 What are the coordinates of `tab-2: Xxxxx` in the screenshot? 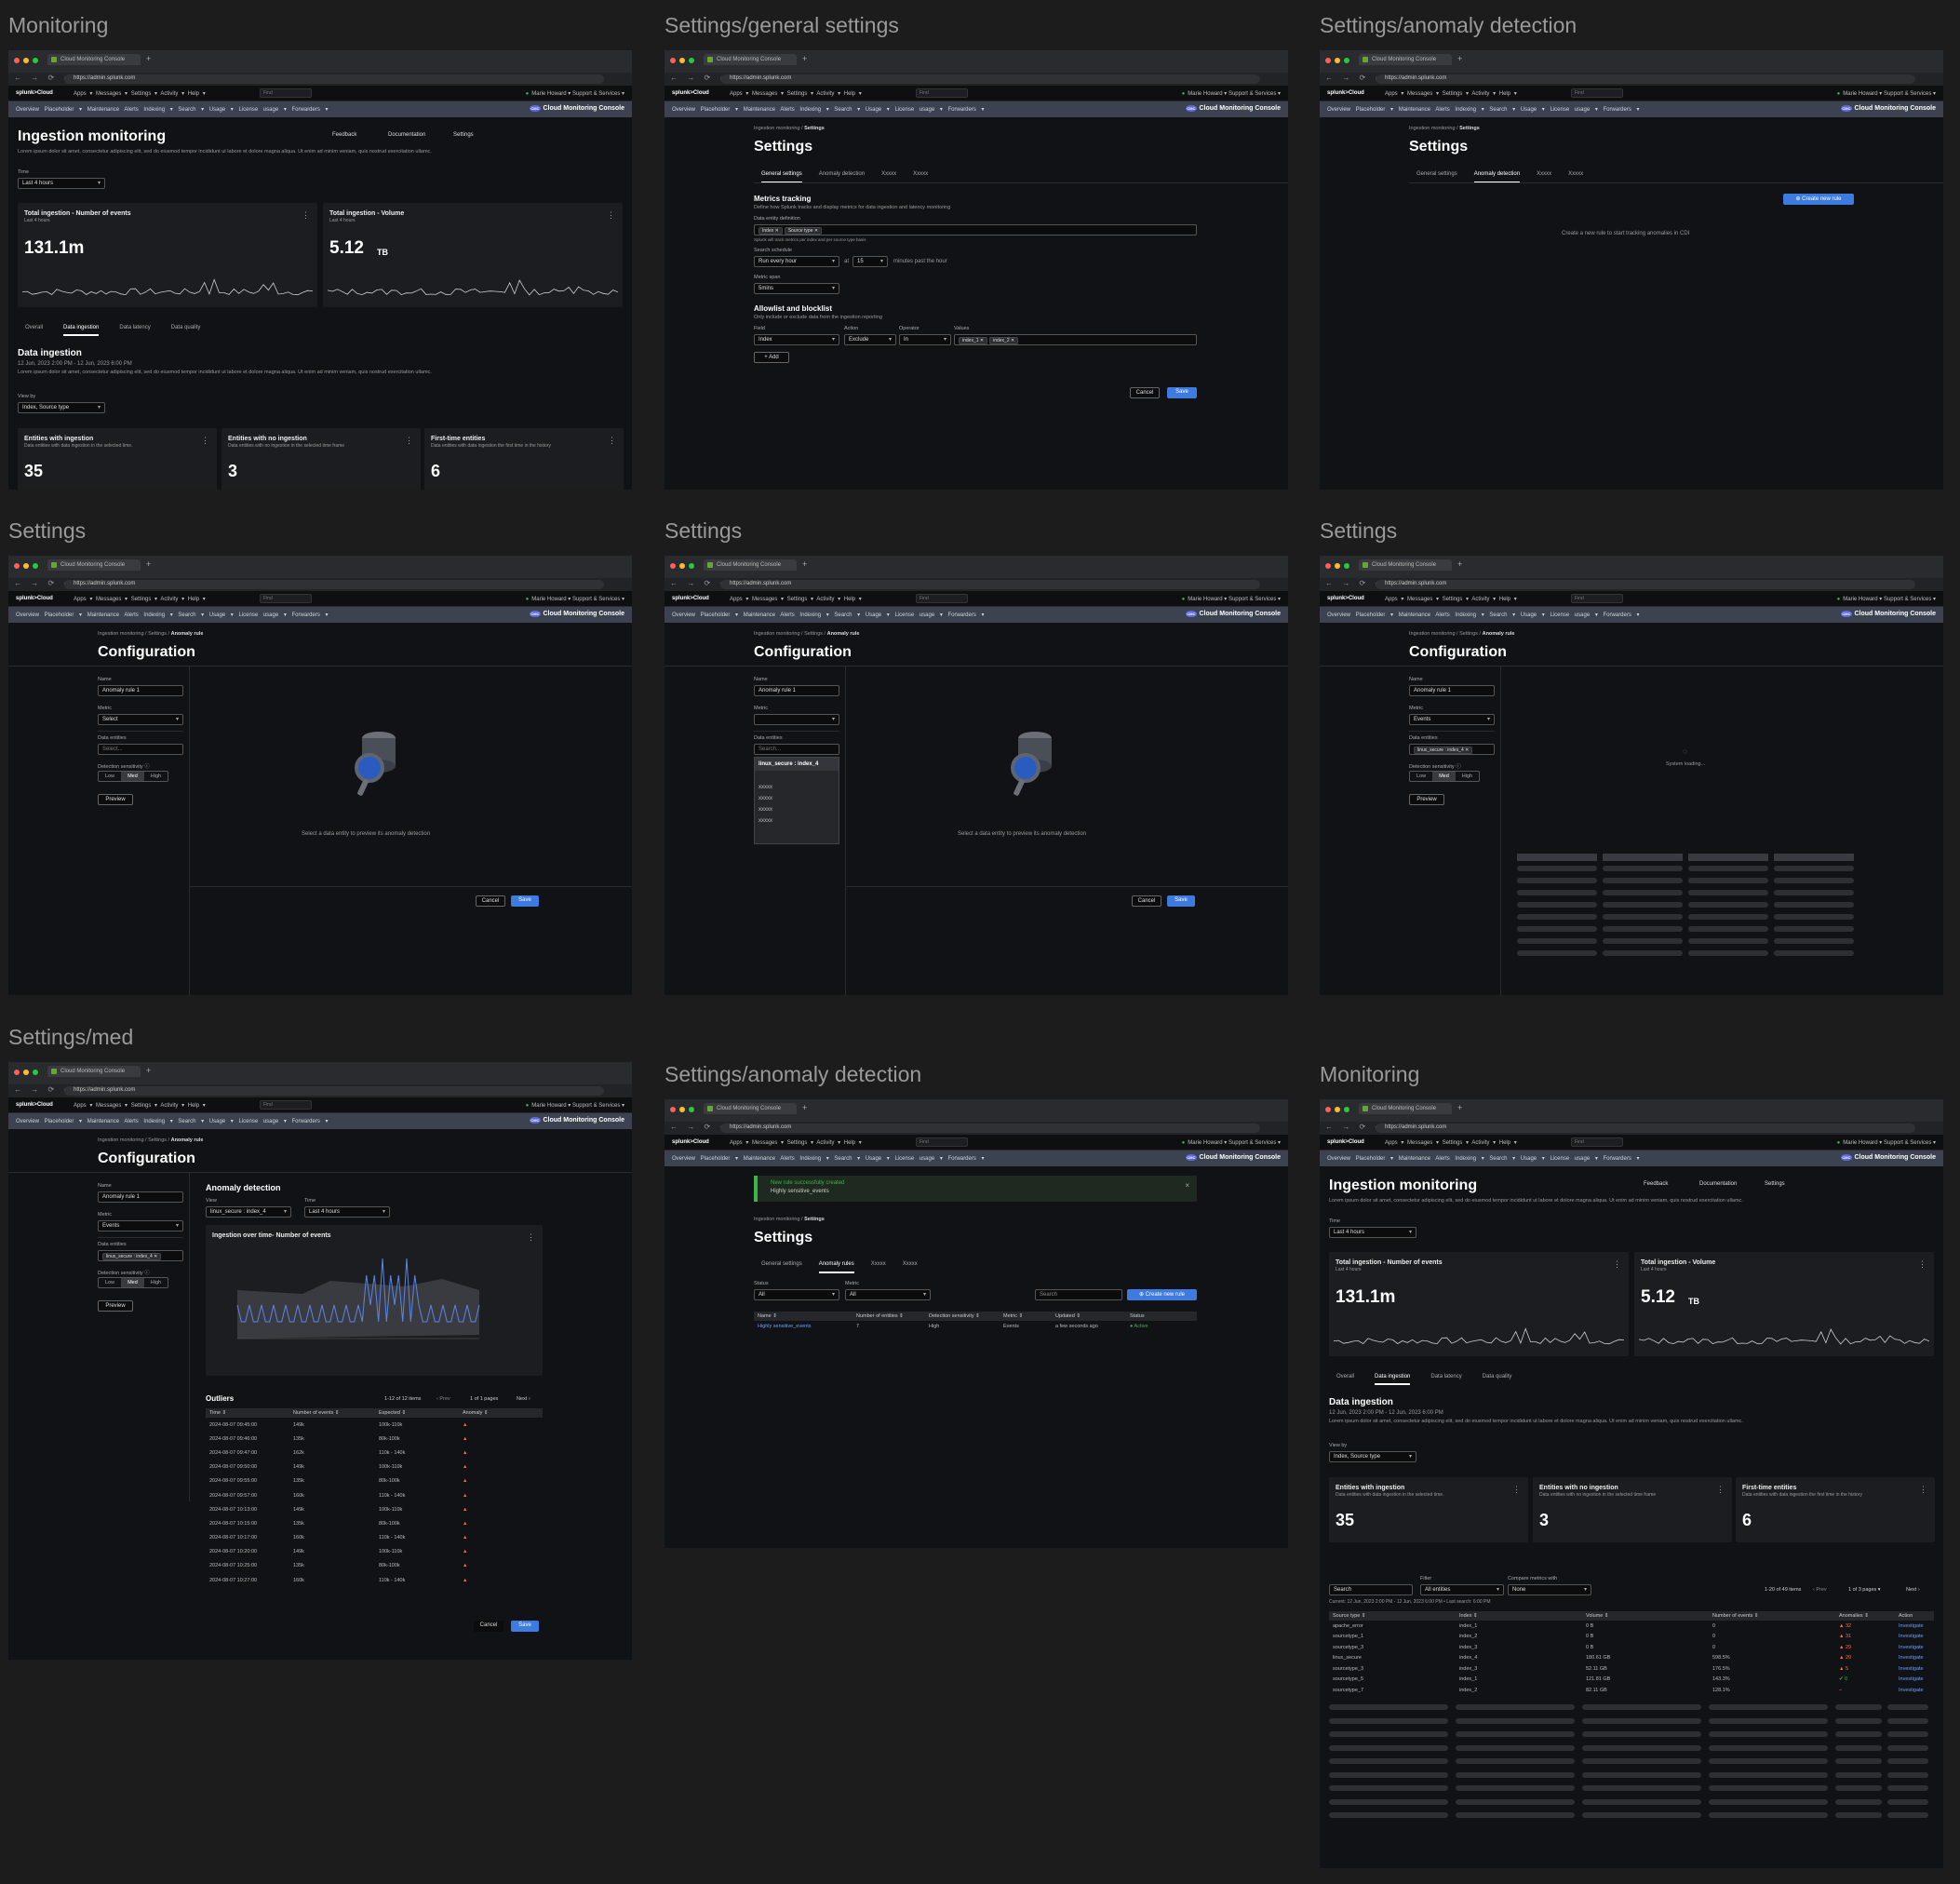 It's located at (878, 1267).